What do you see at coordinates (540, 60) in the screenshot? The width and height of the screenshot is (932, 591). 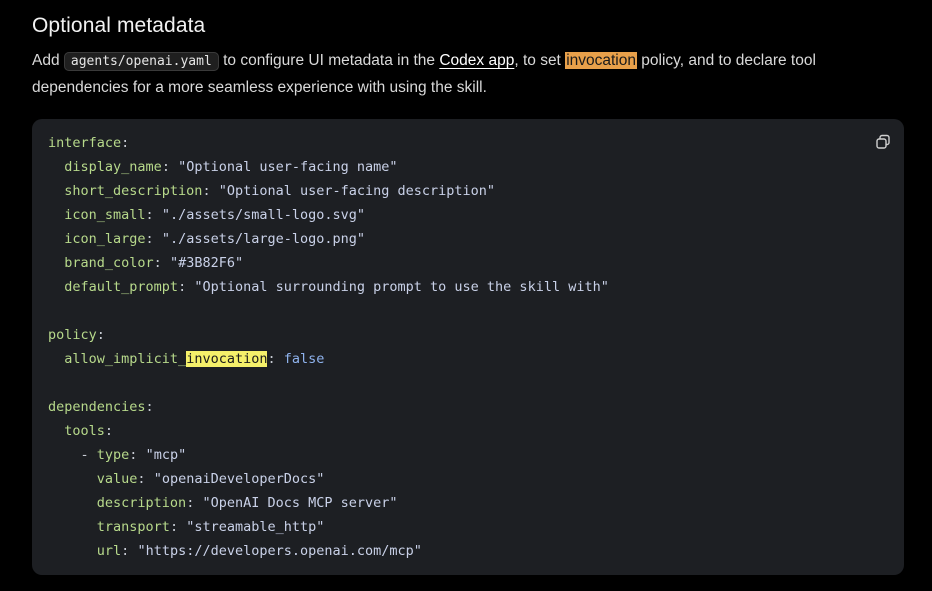 I see `intro-text-3: , to set` at bounding box center [540, 60].